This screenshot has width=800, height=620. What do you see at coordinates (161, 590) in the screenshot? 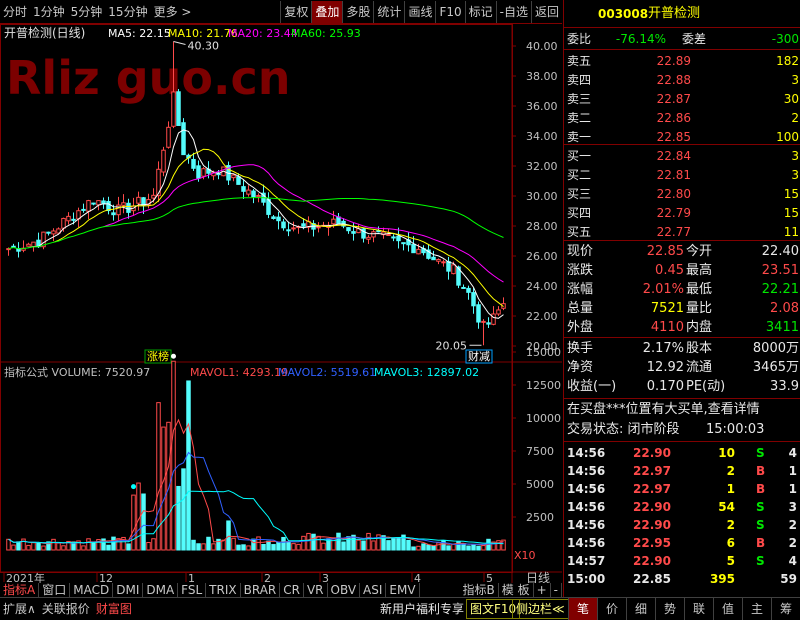
I see `indicator-tab-4: DMA` at bounding box center [161, 590].